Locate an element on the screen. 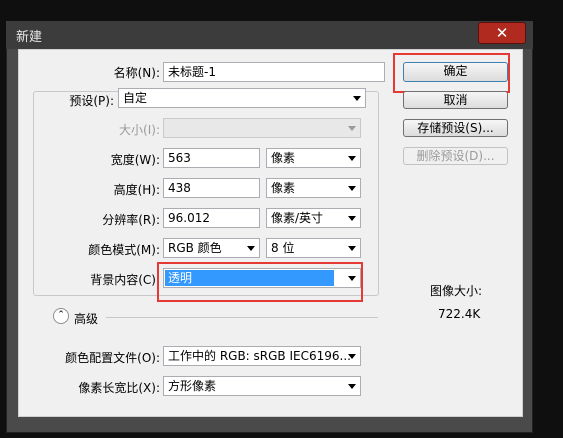  width-input: 563 is located at coordinates (211, 158).